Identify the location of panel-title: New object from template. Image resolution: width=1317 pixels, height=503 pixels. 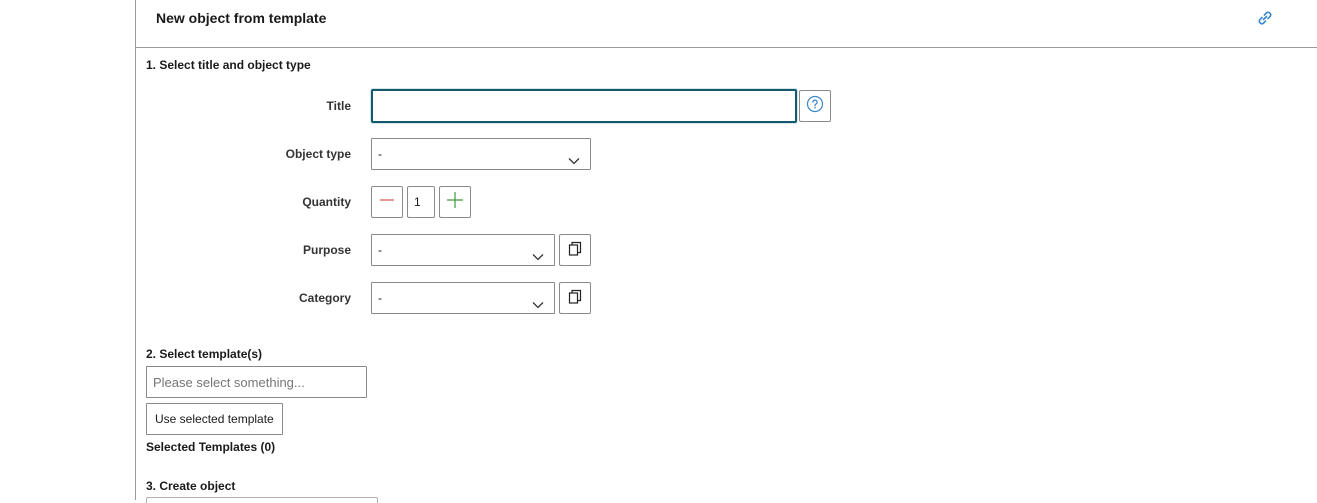
(241, 18).